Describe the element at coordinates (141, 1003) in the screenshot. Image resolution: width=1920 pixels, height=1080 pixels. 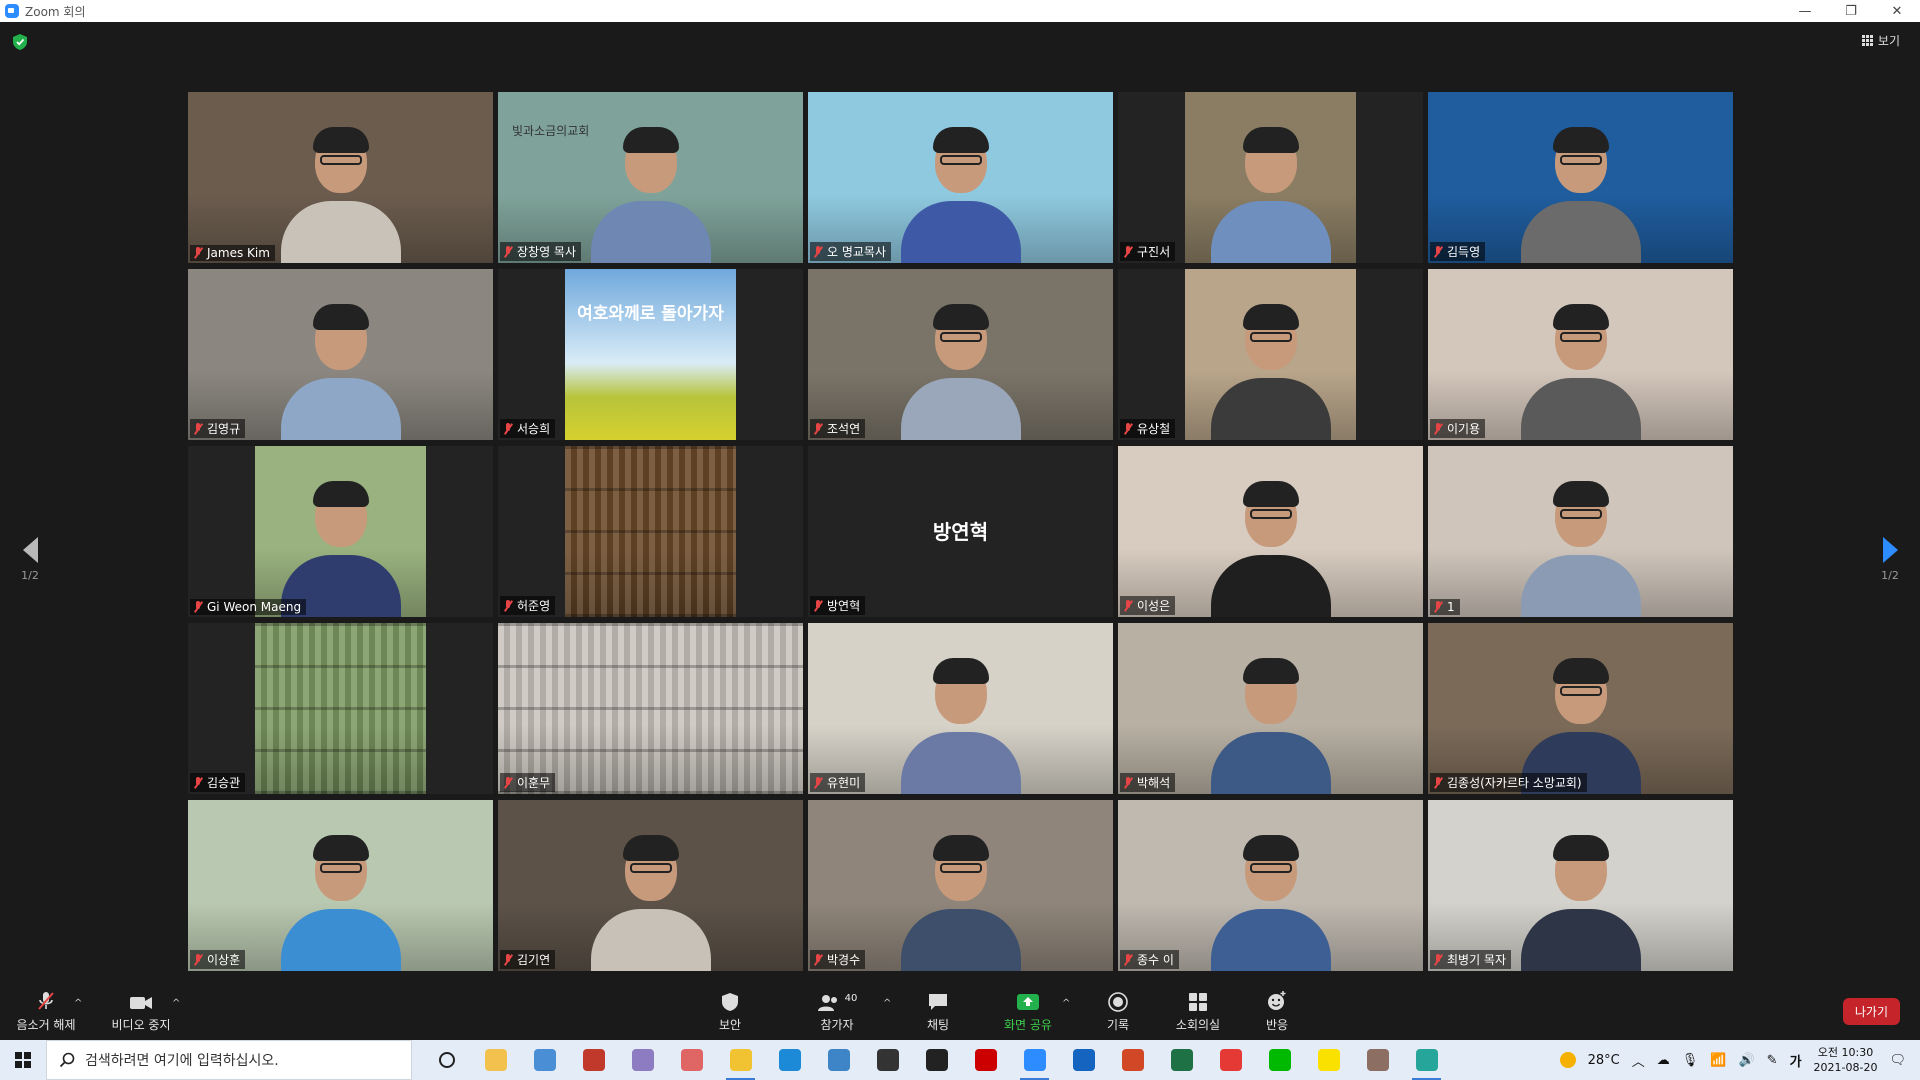
I see `video-camera-icon` at that location.